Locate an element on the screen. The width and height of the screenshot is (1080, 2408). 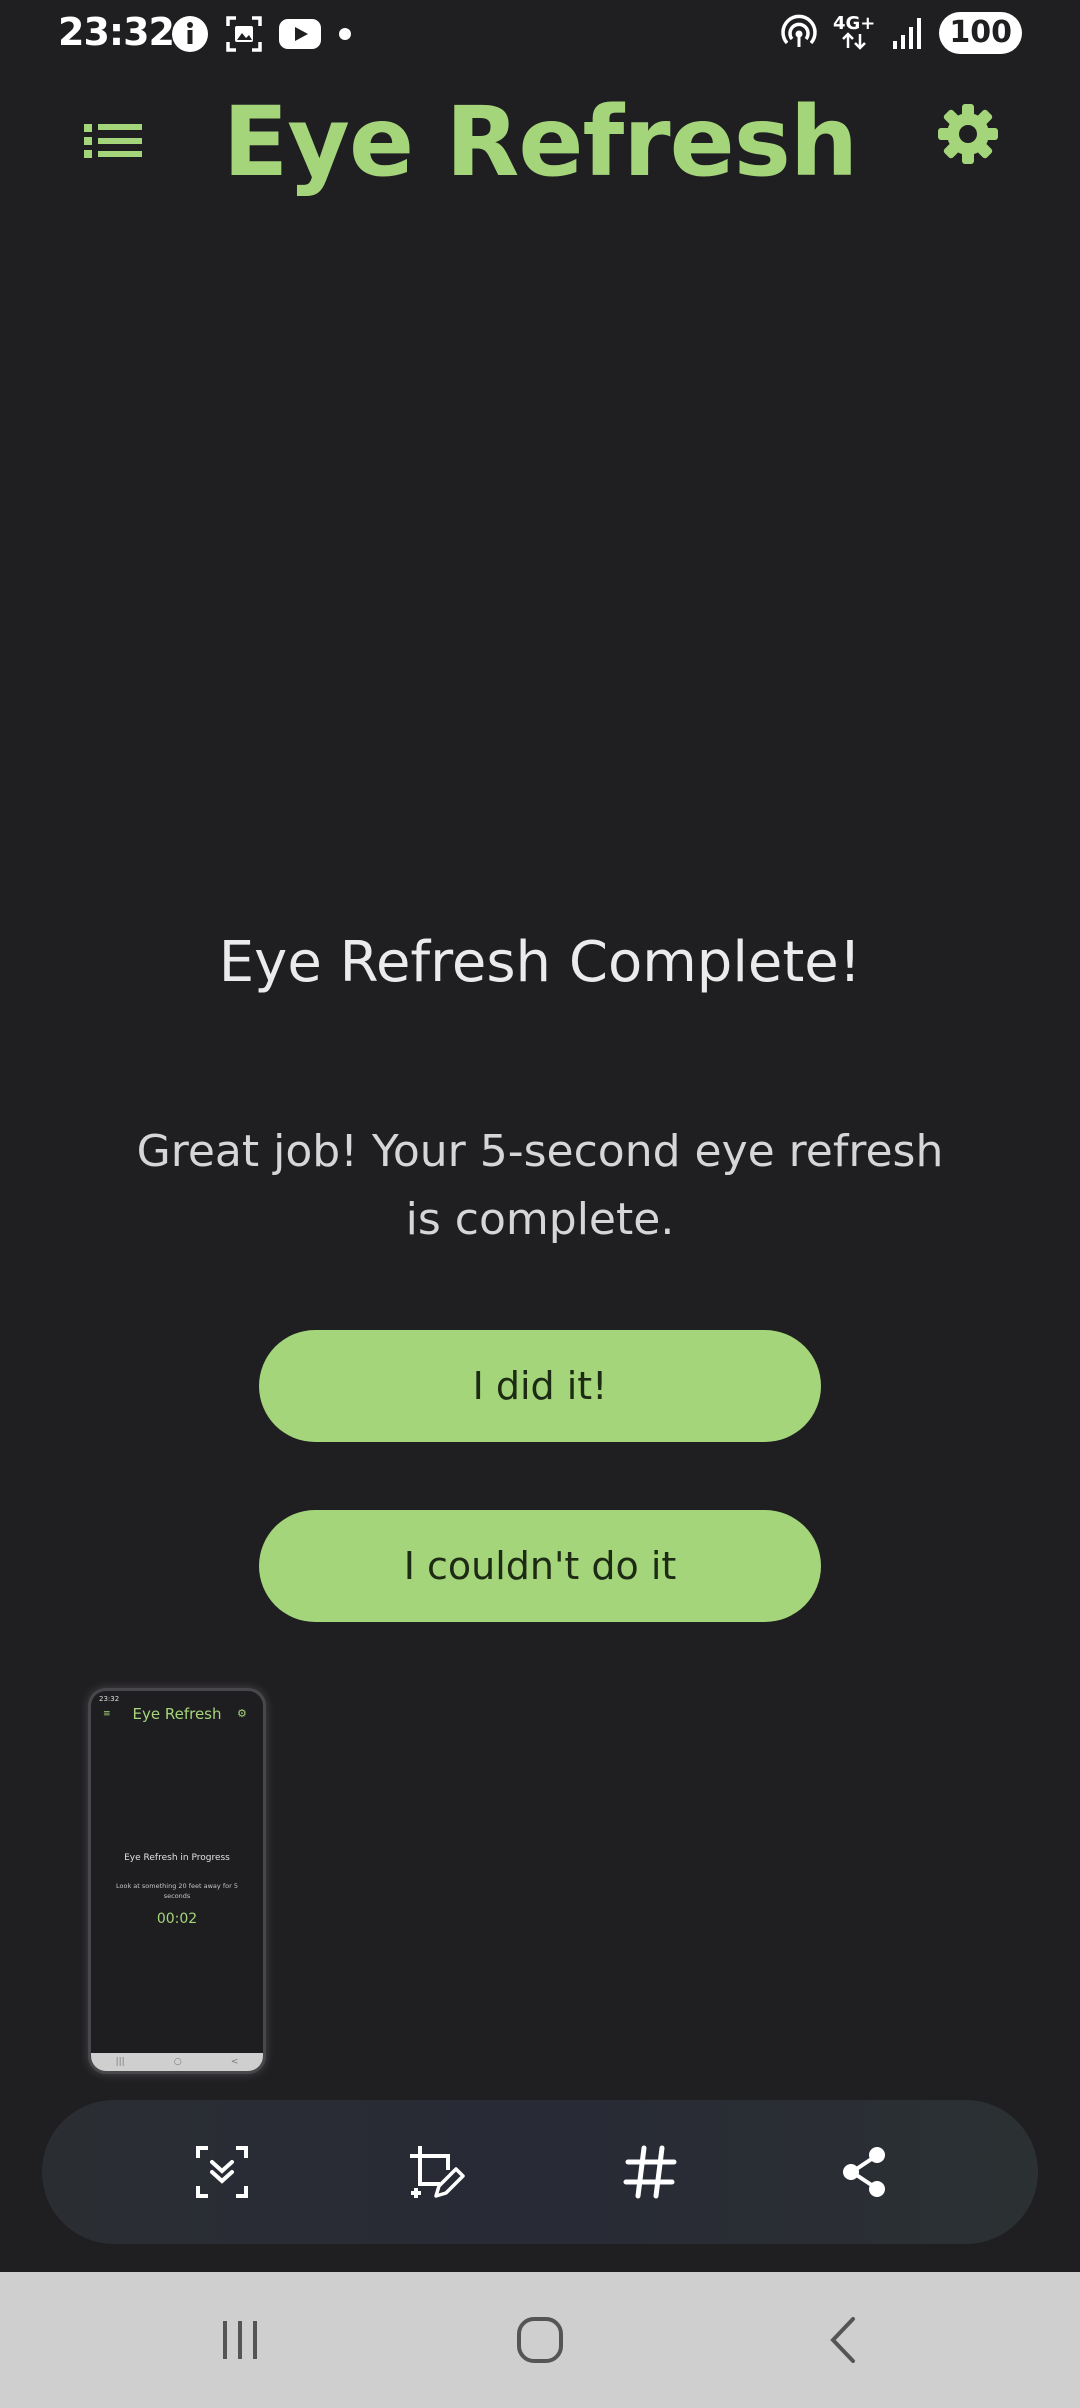
thumbnail-recents-icon: ||| is located at coordinates (120, 2062).